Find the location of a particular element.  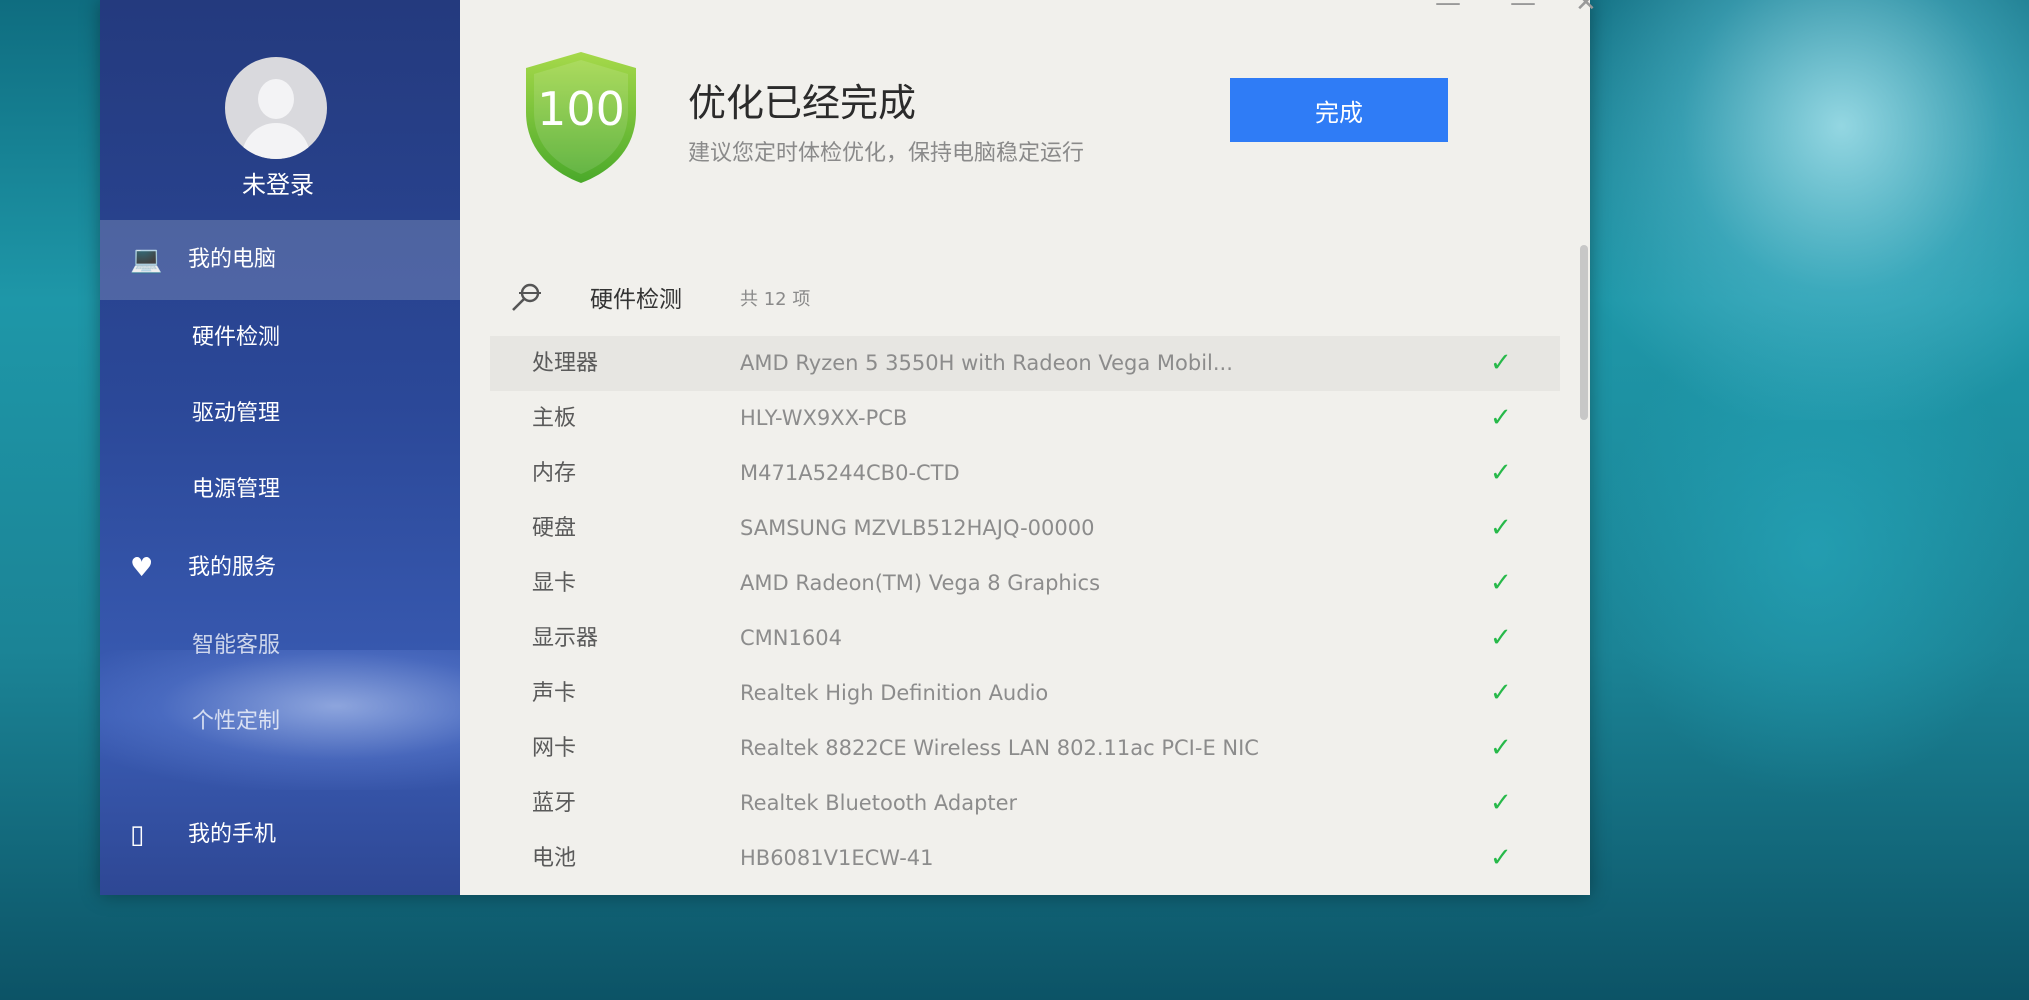

close-icon: ✕ is located at coordinates (1586, 9).